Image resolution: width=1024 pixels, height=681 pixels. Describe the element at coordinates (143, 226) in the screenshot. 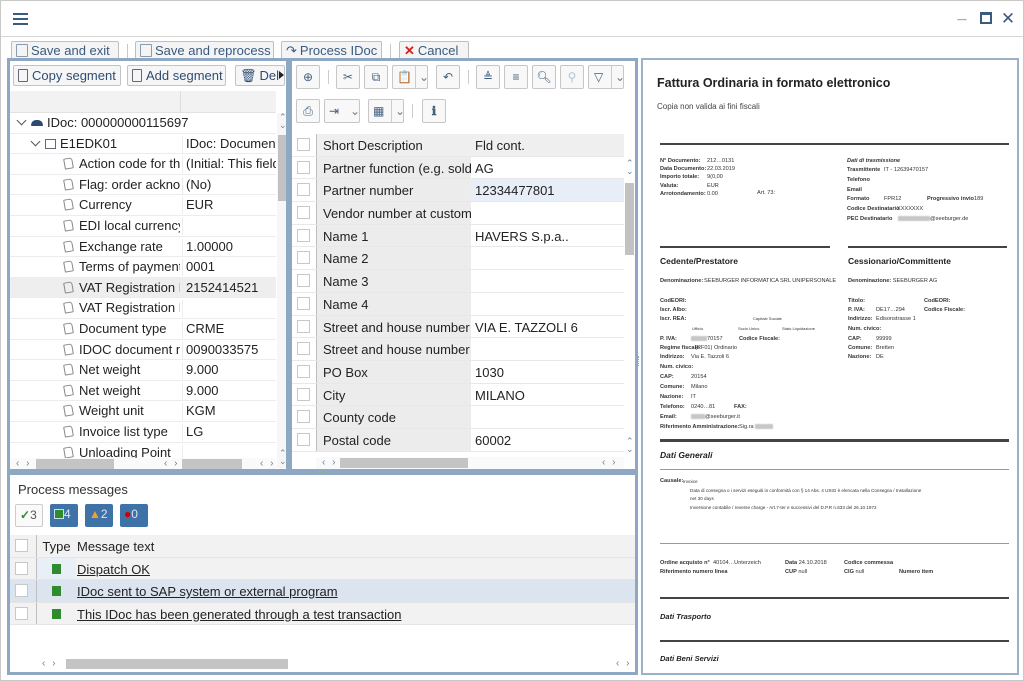

I see `tree-field-row: EDI local currency` at that location.